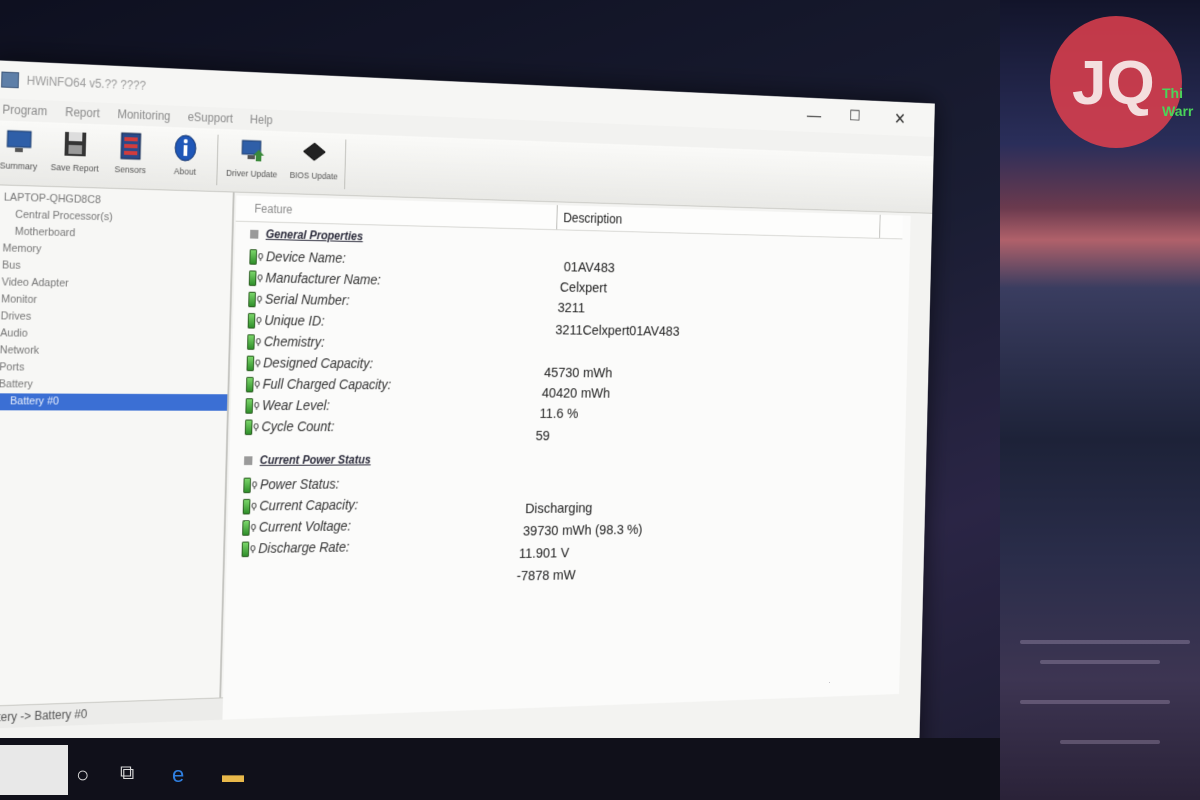 This screenshot has height=800, width=1200. What do you see at coordinates (576, 393) in the screenshot?
I see `value-text: 40420 mWh` at bounding box center [576, 393].